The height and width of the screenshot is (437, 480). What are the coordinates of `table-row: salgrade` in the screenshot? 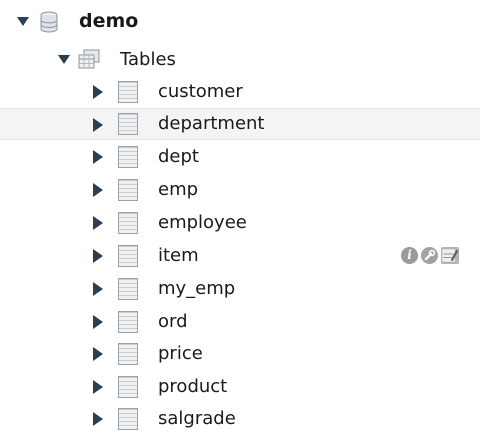 It's located at (240, 419).